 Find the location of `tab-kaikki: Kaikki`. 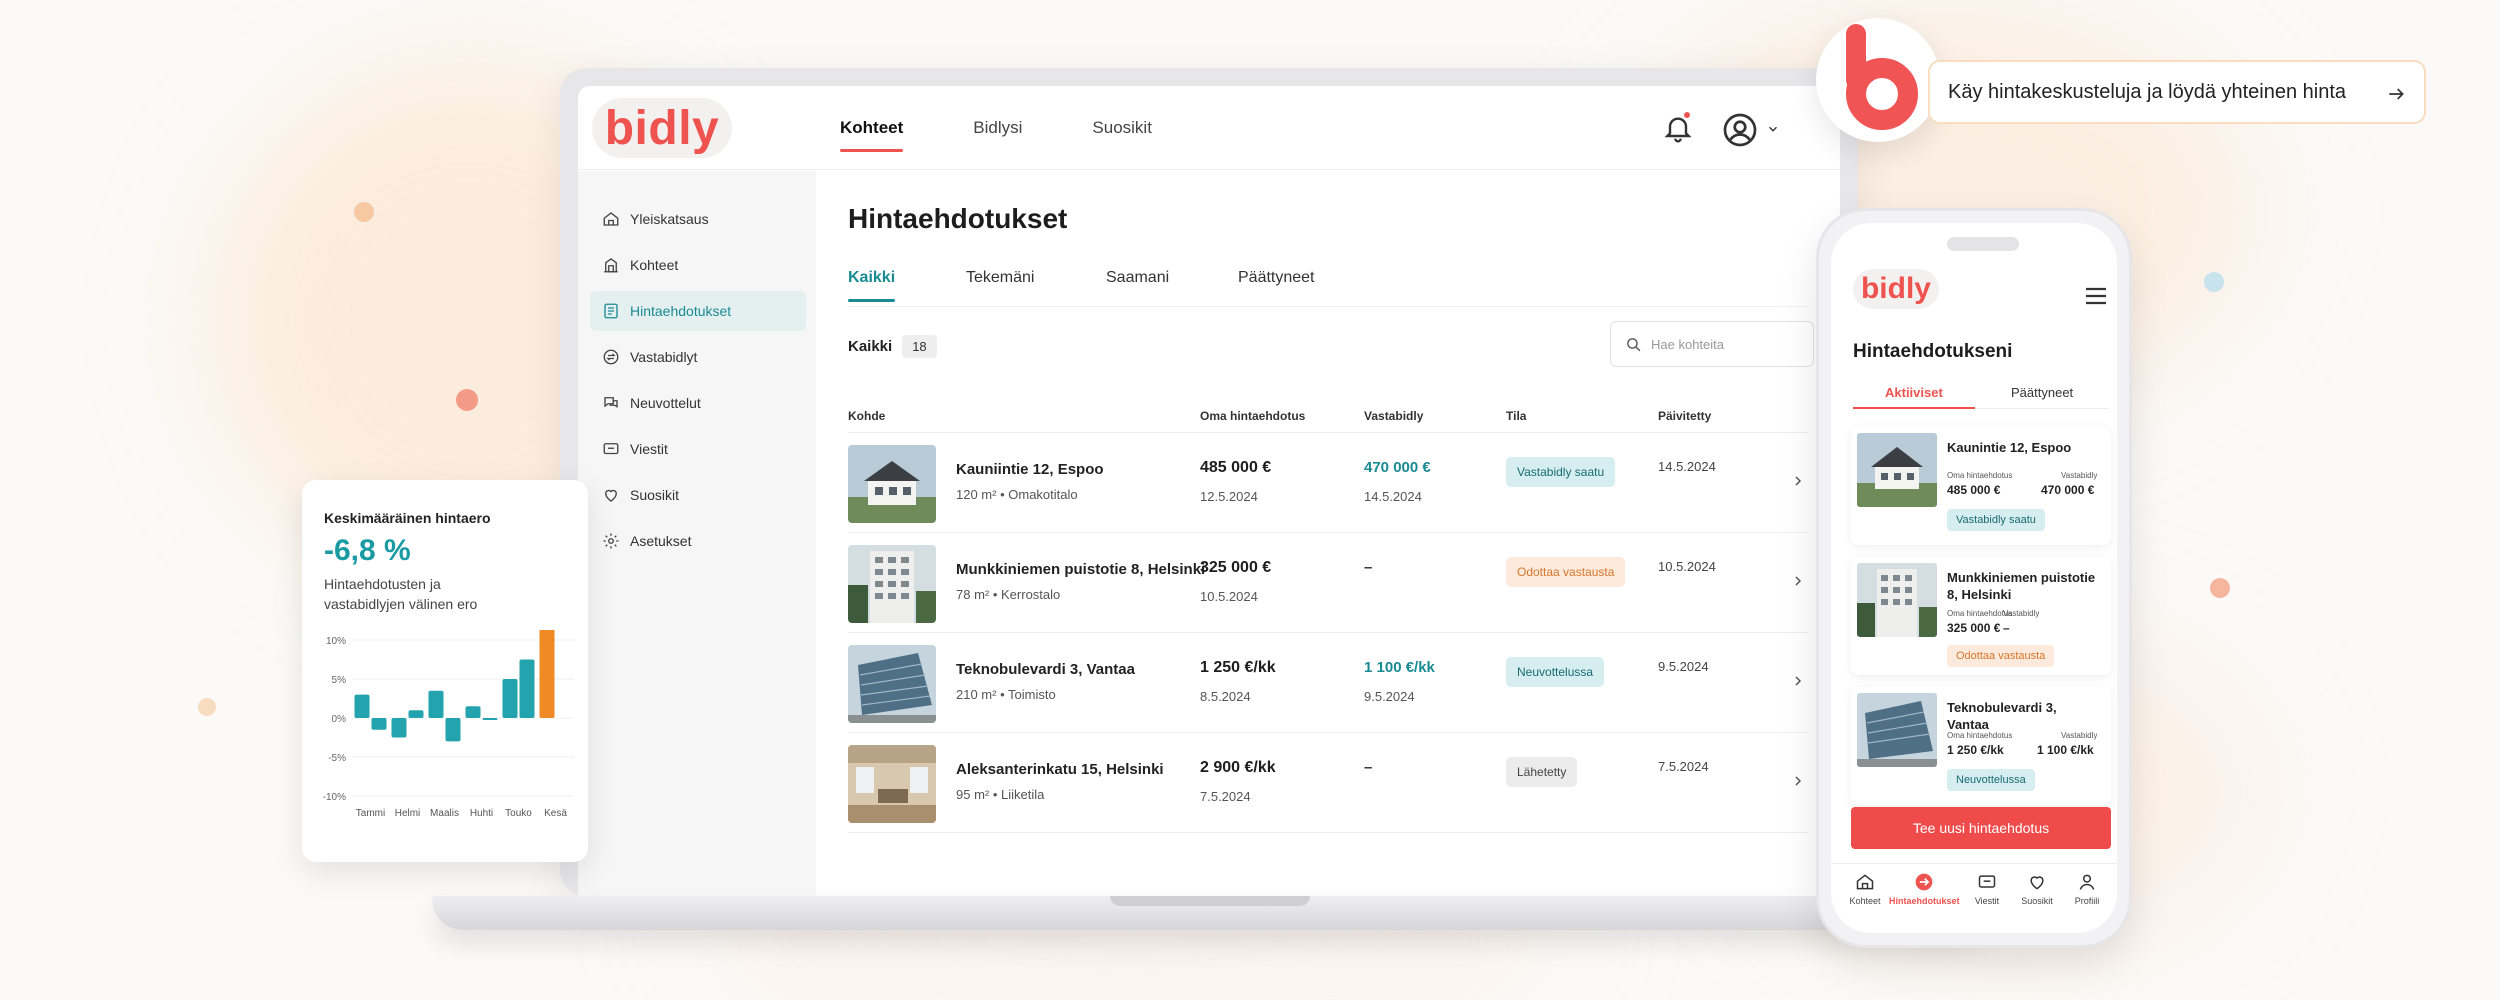

tab-kaikki: Kaikki is located at coordinates (872, 285).